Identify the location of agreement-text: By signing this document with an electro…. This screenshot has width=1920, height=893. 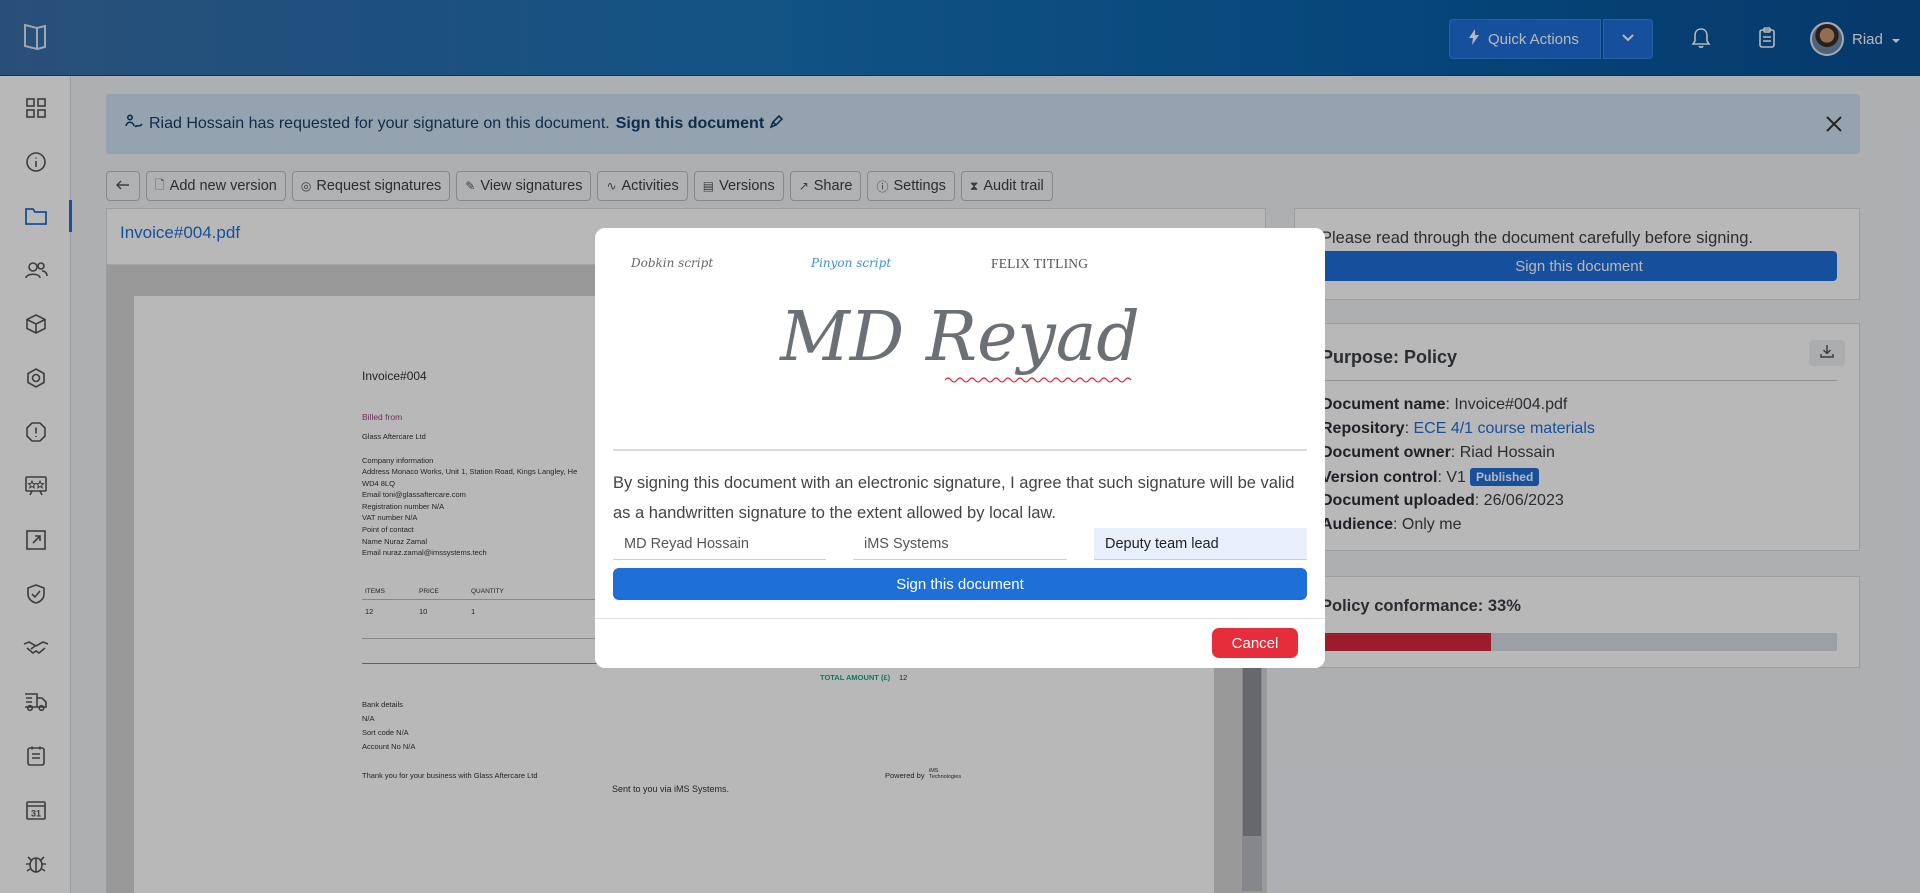
(954, 498).